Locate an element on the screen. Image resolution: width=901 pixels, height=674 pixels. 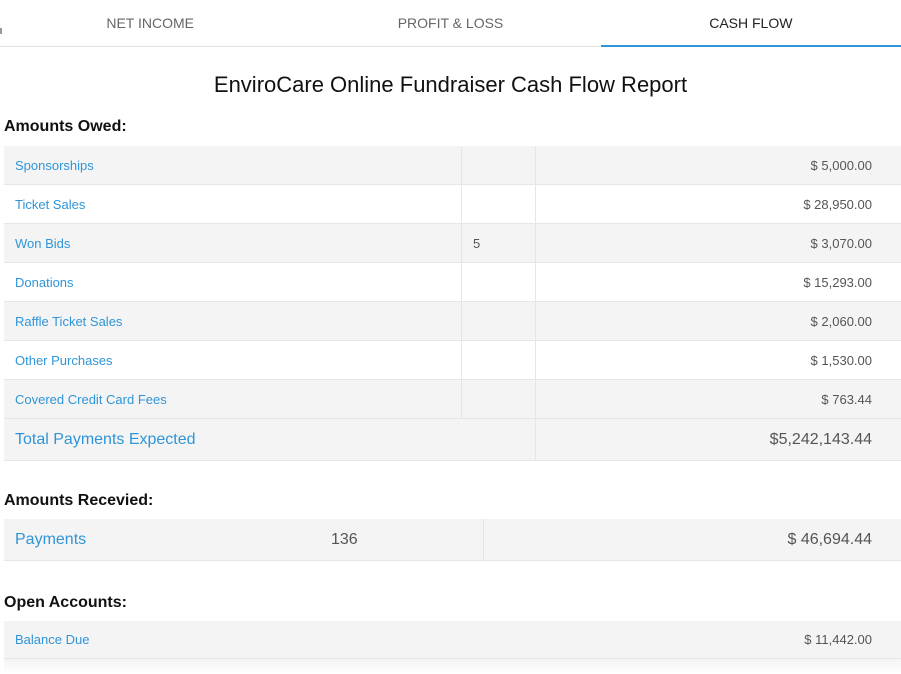
payments-count: 136 is located at coordinates (402, 539).